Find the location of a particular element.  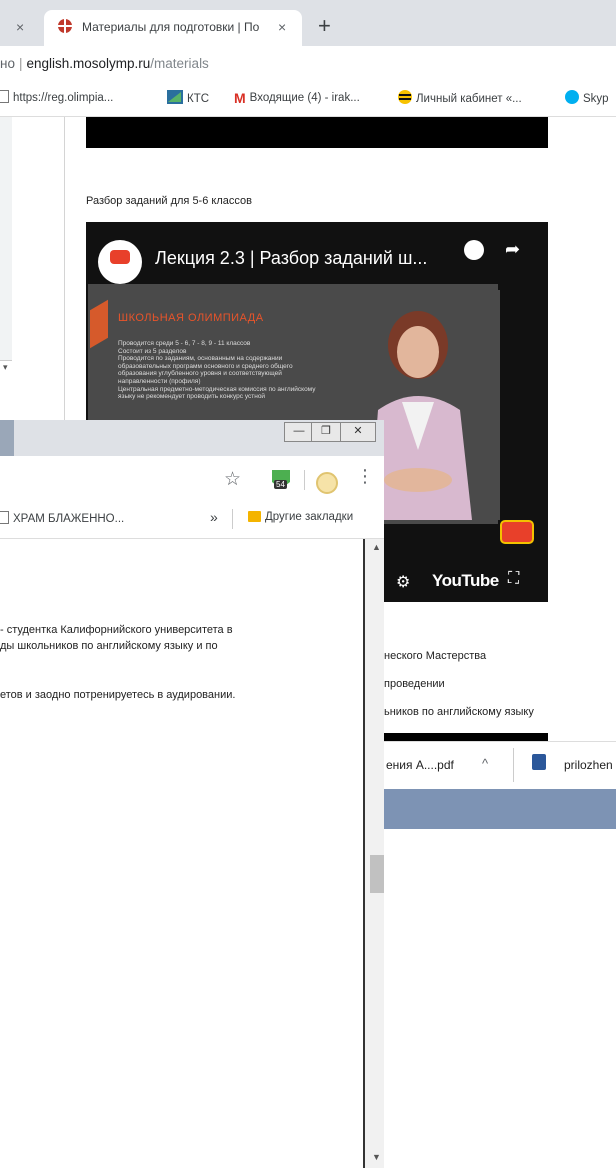

fullscreen-icon: ⛶ is located at coordinates (513, 579).